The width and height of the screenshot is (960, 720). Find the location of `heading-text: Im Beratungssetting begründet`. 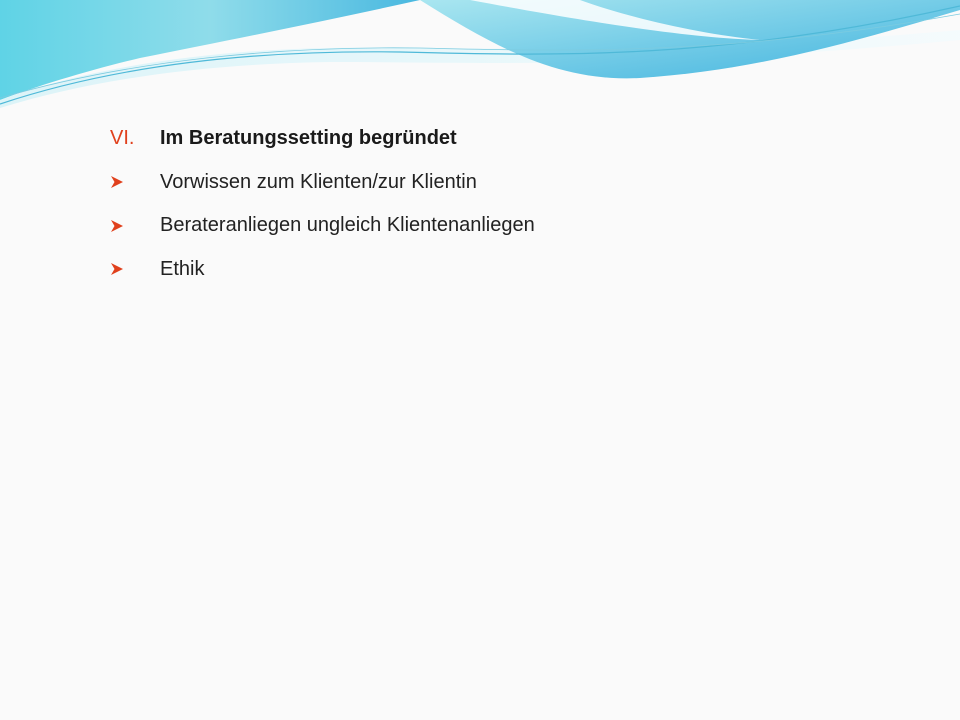

heading-text: Im Beratungssetting begründet is located at coordinates (308, 138).